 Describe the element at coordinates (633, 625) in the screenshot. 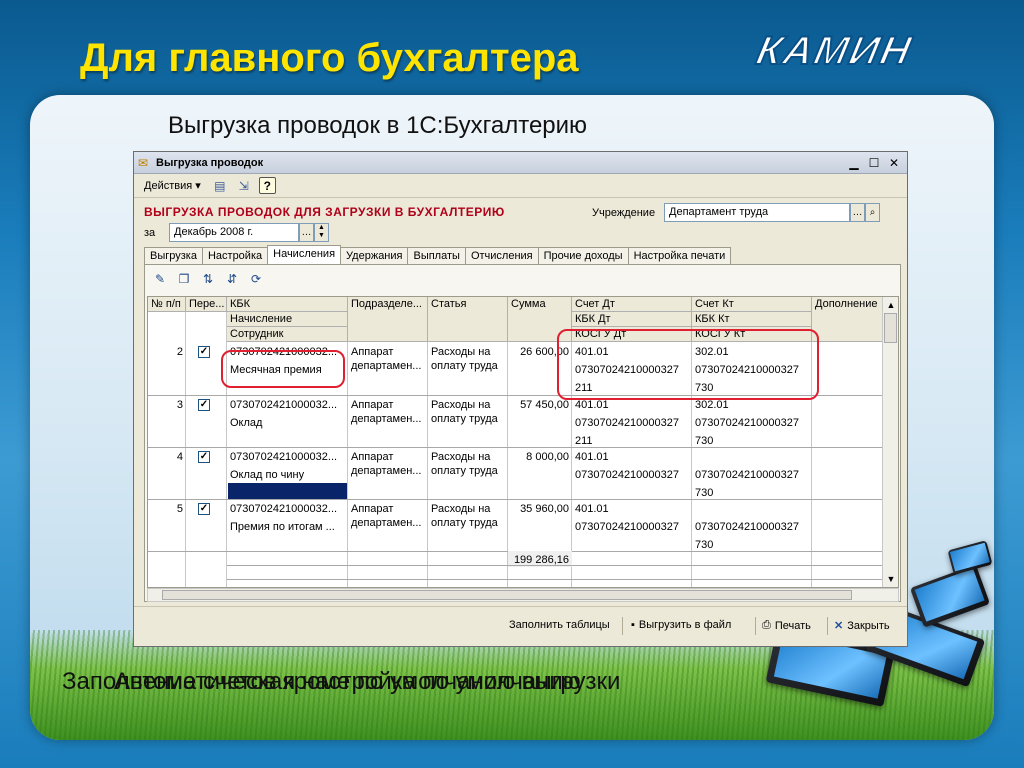

I see `floppy-icon: ▪` at that location.